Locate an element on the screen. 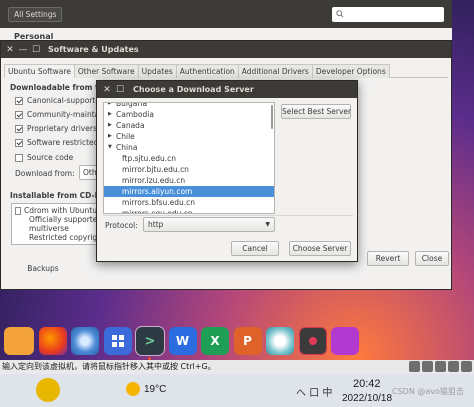 This screenshot has width=474, height=407. protocol-select: http ▼ is located at coordinates (209, 224).